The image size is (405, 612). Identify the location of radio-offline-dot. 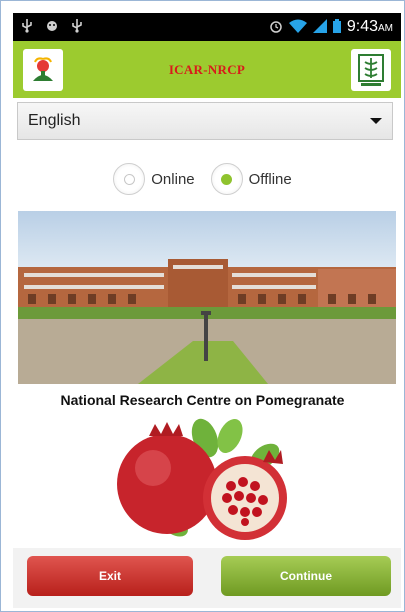
(227, 179).